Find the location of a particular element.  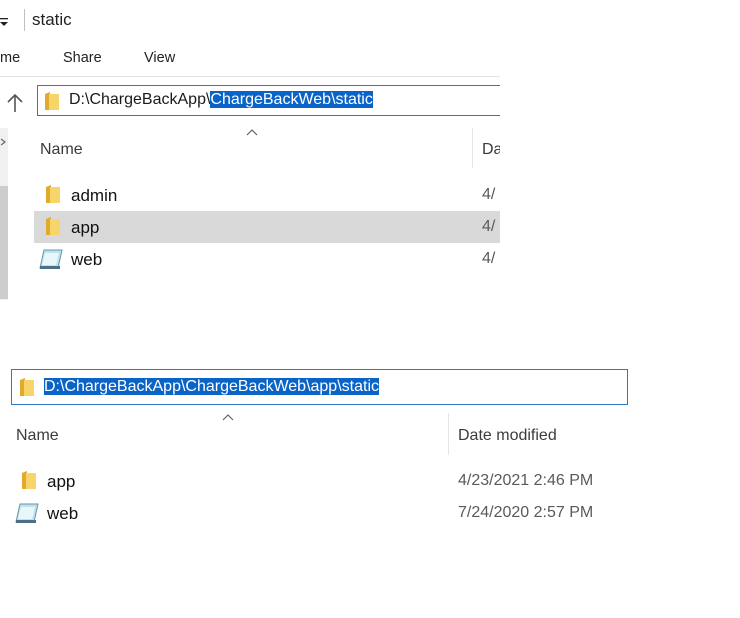

address-bar: D:\ChargeBackApp\ChargeBackWeb\static is located at coordinates (268, 100).